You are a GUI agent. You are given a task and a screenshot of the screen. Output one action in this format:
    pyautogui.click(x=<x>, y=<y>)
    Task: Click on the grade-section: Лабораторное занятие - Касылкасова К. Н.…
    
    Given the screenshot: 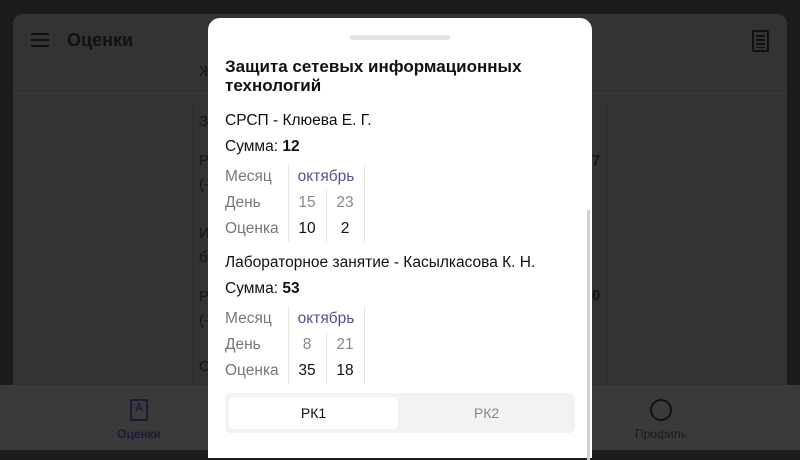 What is the action you would take?
    pyautogui.click(x=380, y=319)
    